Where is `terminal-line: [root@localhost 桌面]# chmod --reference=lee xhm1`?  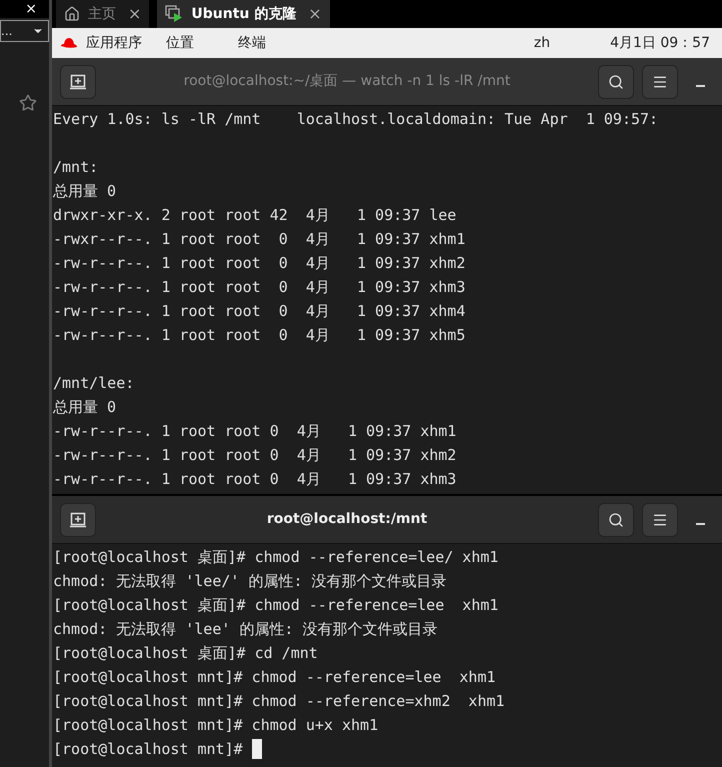
terminal-line: [root@localhost 桌面]# chmod --reference=lee xhm1 is located at coordinates (275, 605).